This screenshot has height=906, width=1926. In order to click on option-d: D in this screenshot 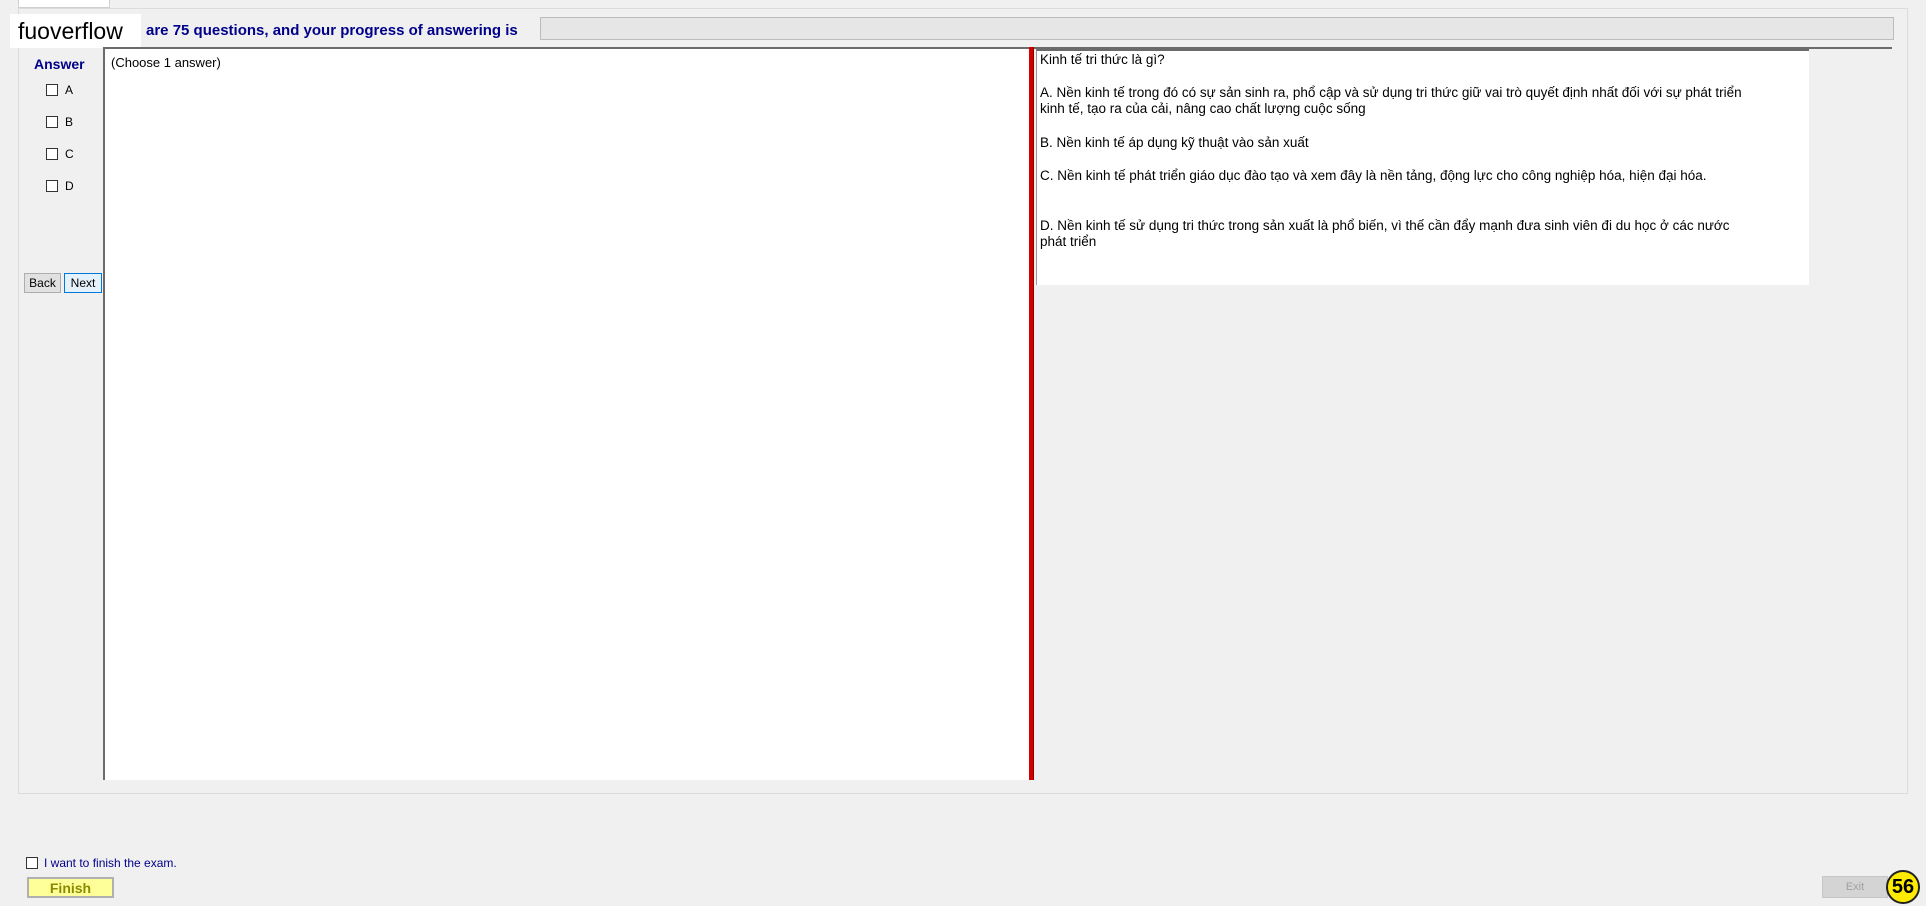, I will do `click(60, 186)`.